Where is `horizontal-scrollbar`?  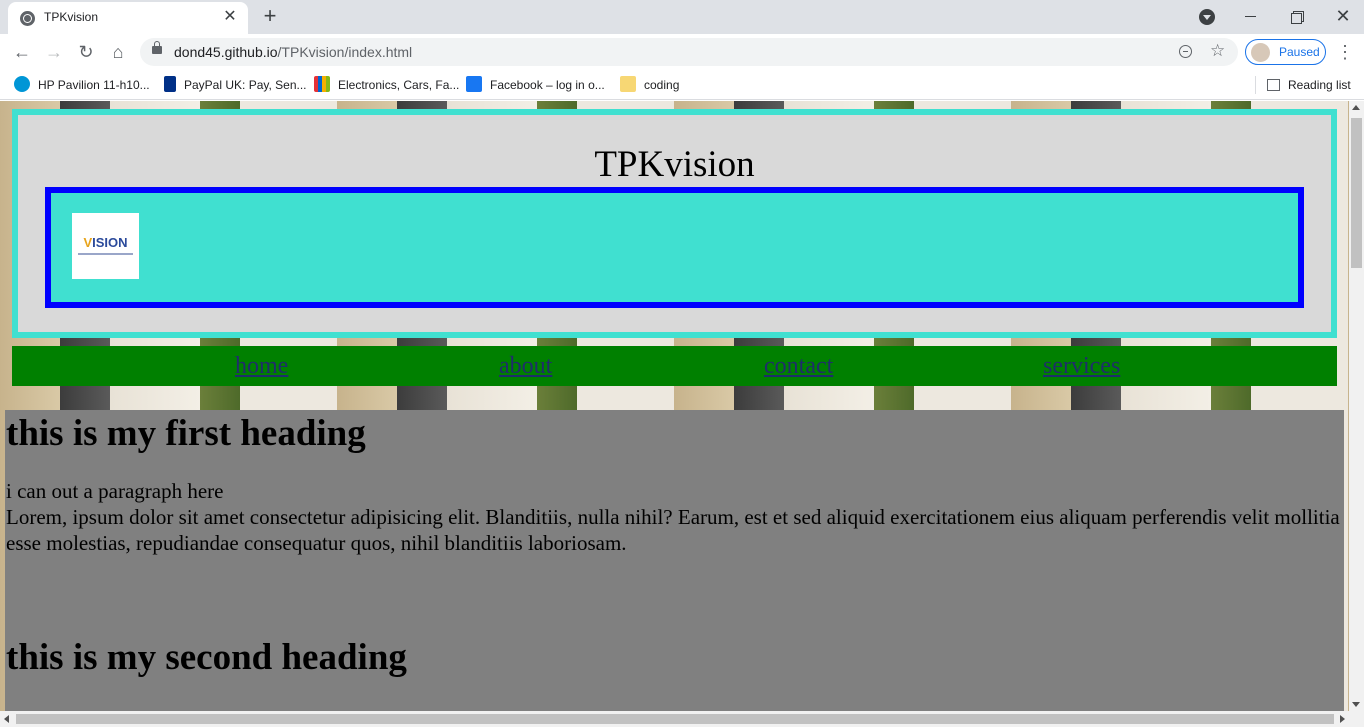
horizontal-scrollbar is located at coordinates (682, 719).